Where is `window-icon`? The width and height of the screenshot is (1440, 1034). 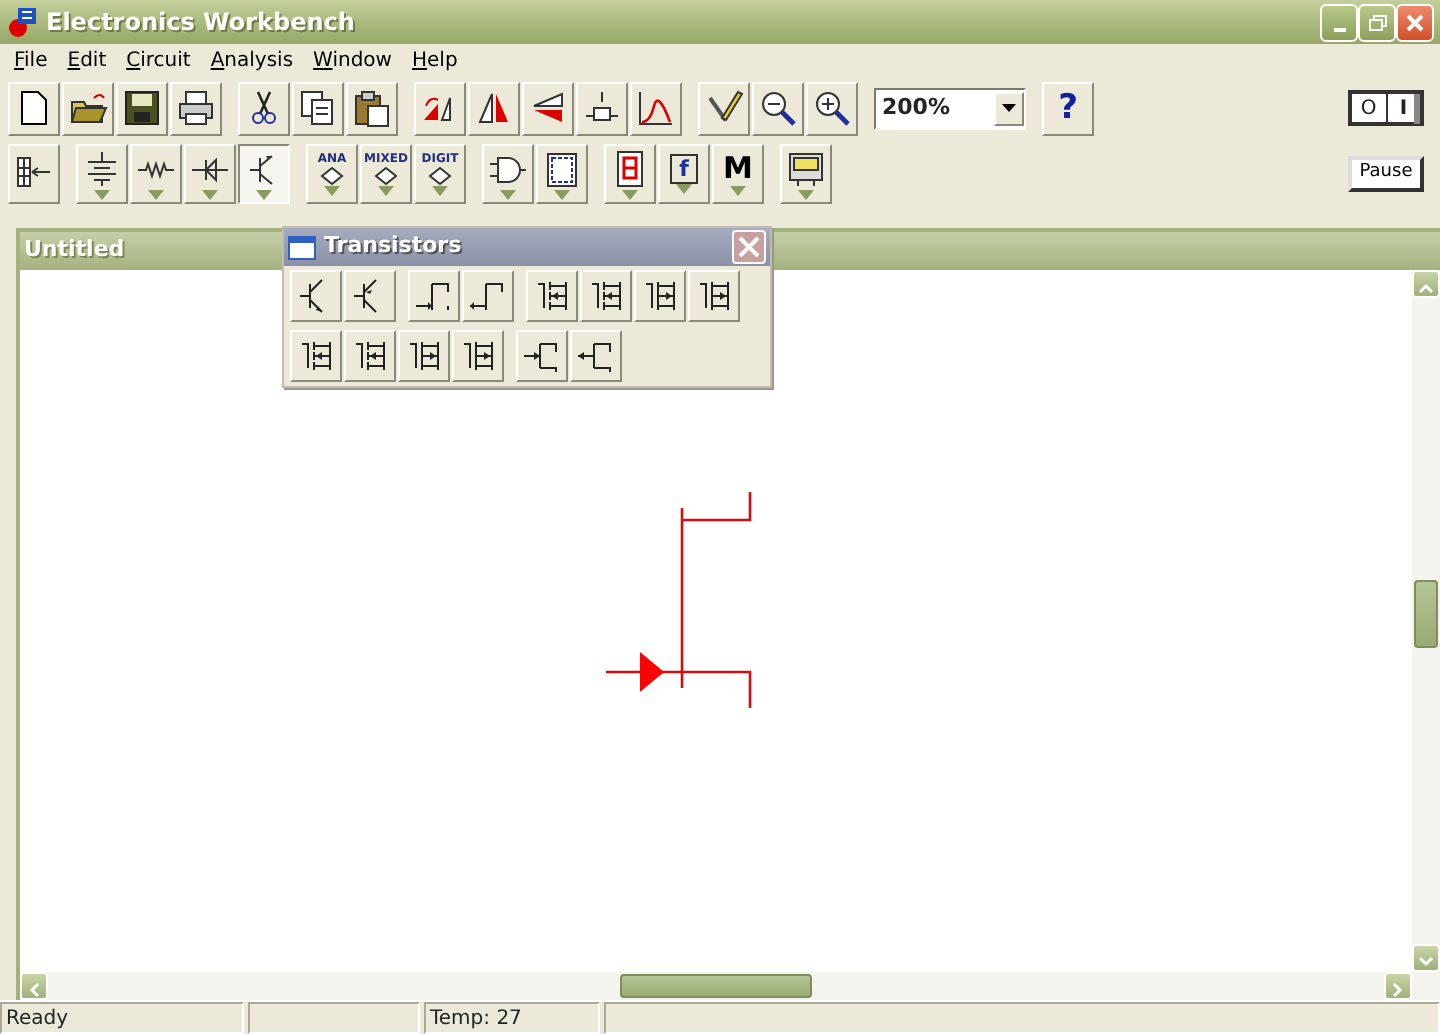
window-icon is located at coordinates (302, 247).